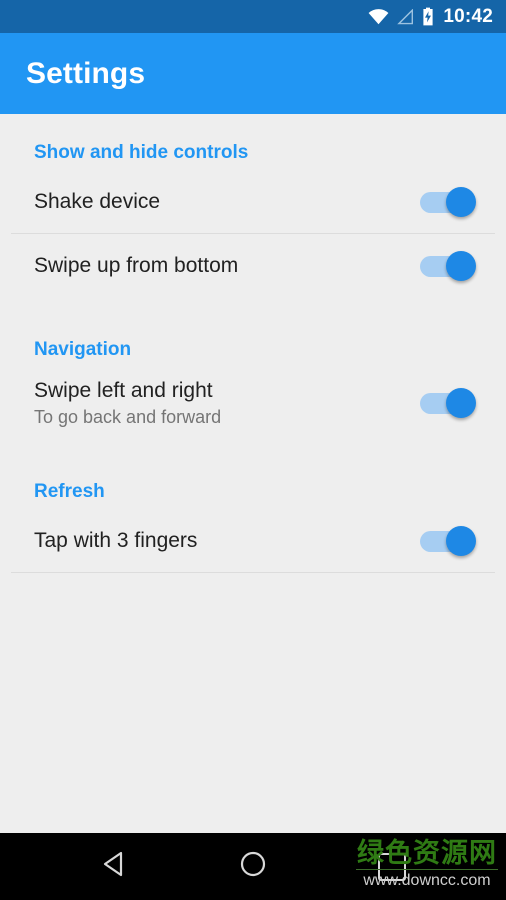 The height and width of the screenshot is (900, 506). I want to click on setting-row-swipe-up-from-bottom: Swipe up from bottom, so click(253, 265).